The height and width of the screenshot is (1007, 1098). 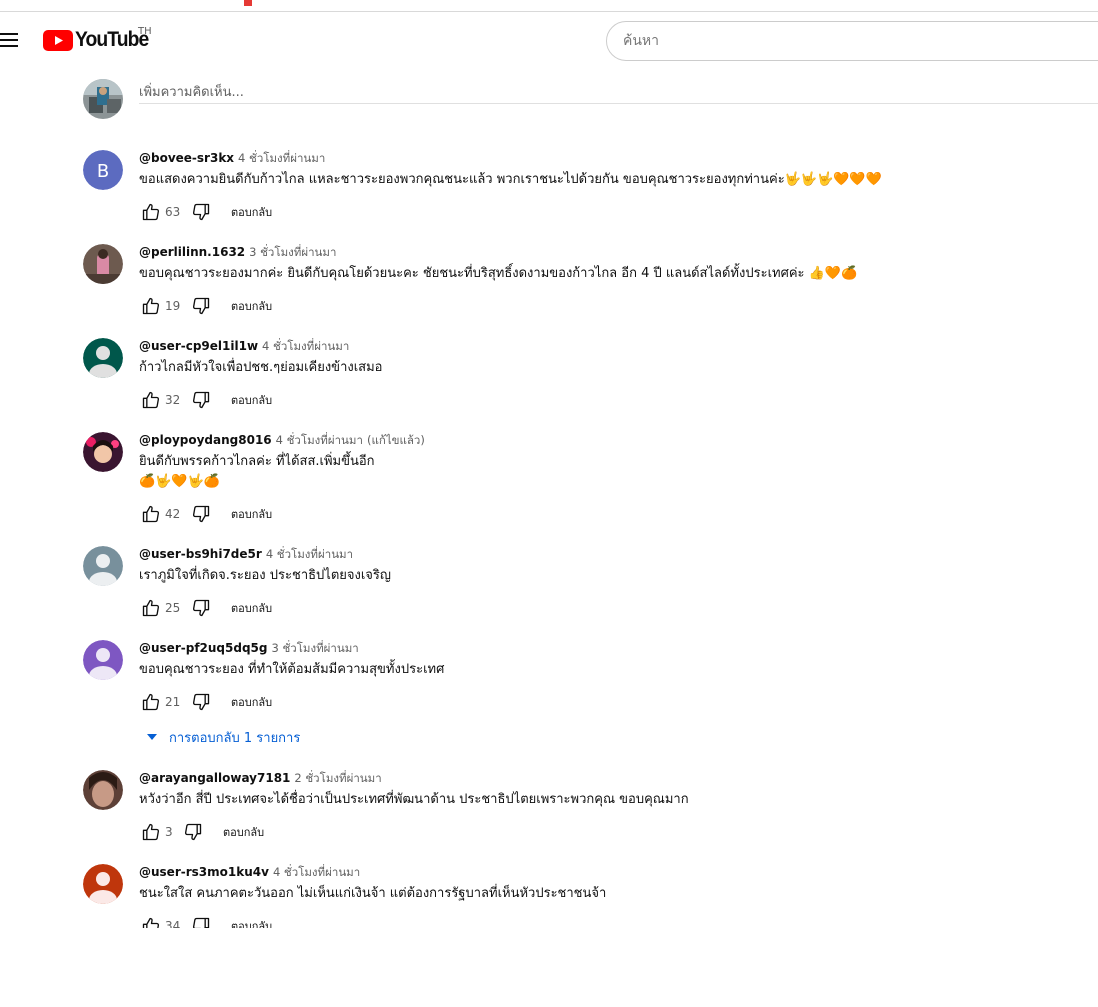 What do you see at coordinates (395, 440) in the screenshot?
I see `edited-label: (แก้ไขแล้ว)` at bounding box center [395, 440].